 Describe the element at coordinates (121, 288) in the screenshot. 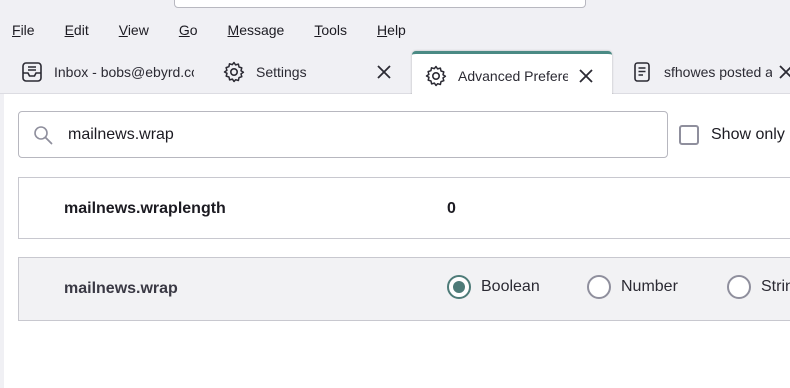

I see `pref-name: mailnews.wrap` at that location.